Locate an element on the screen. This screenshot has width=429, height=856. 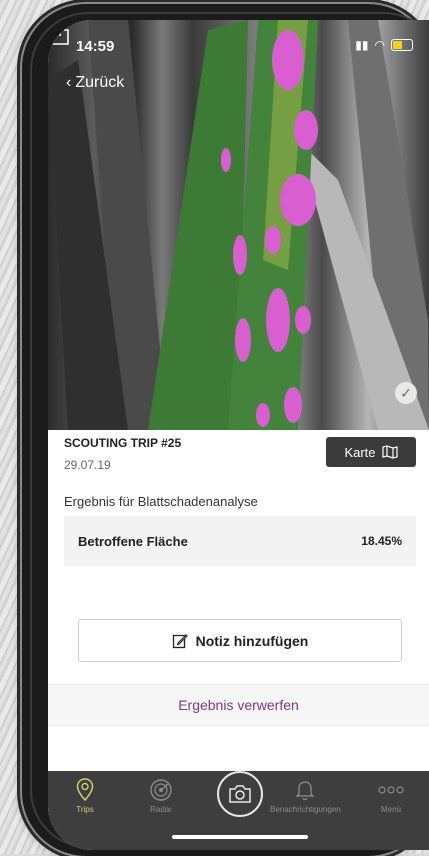
map-button-label: Karte is located at coordinates (360, 452).